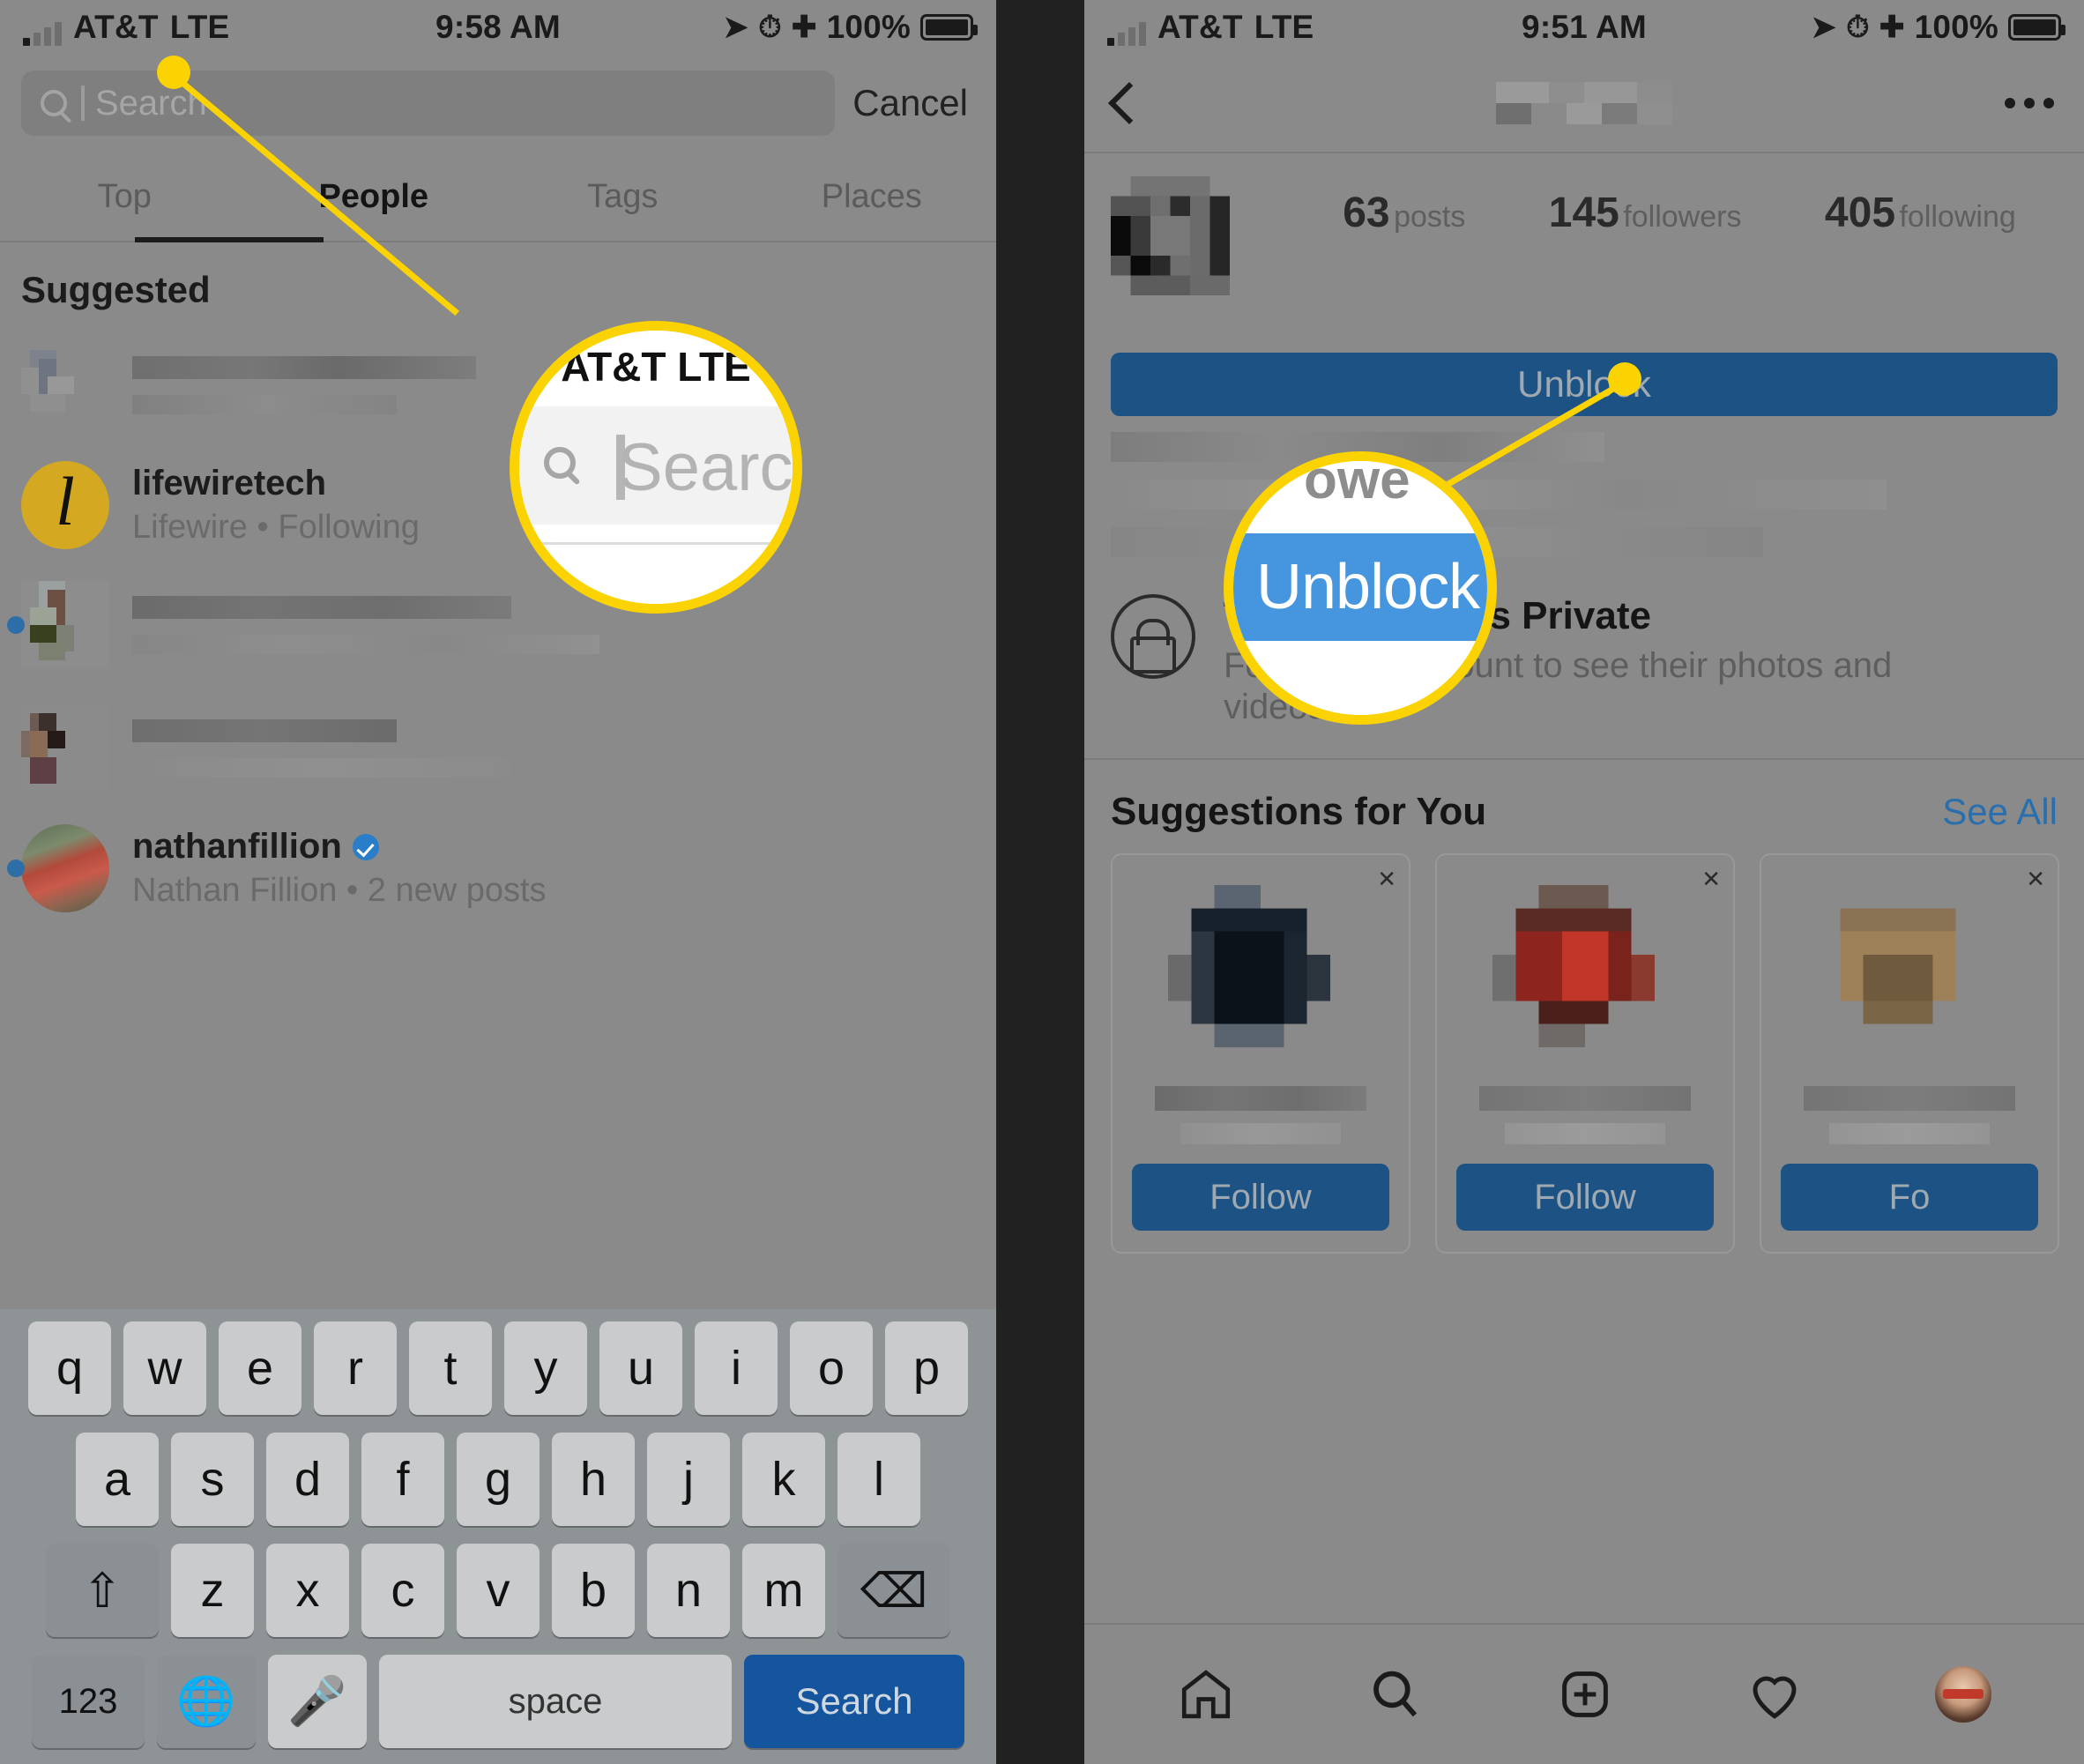  I want to click on location-arrow-icon: ➤, so click(1824, 27).